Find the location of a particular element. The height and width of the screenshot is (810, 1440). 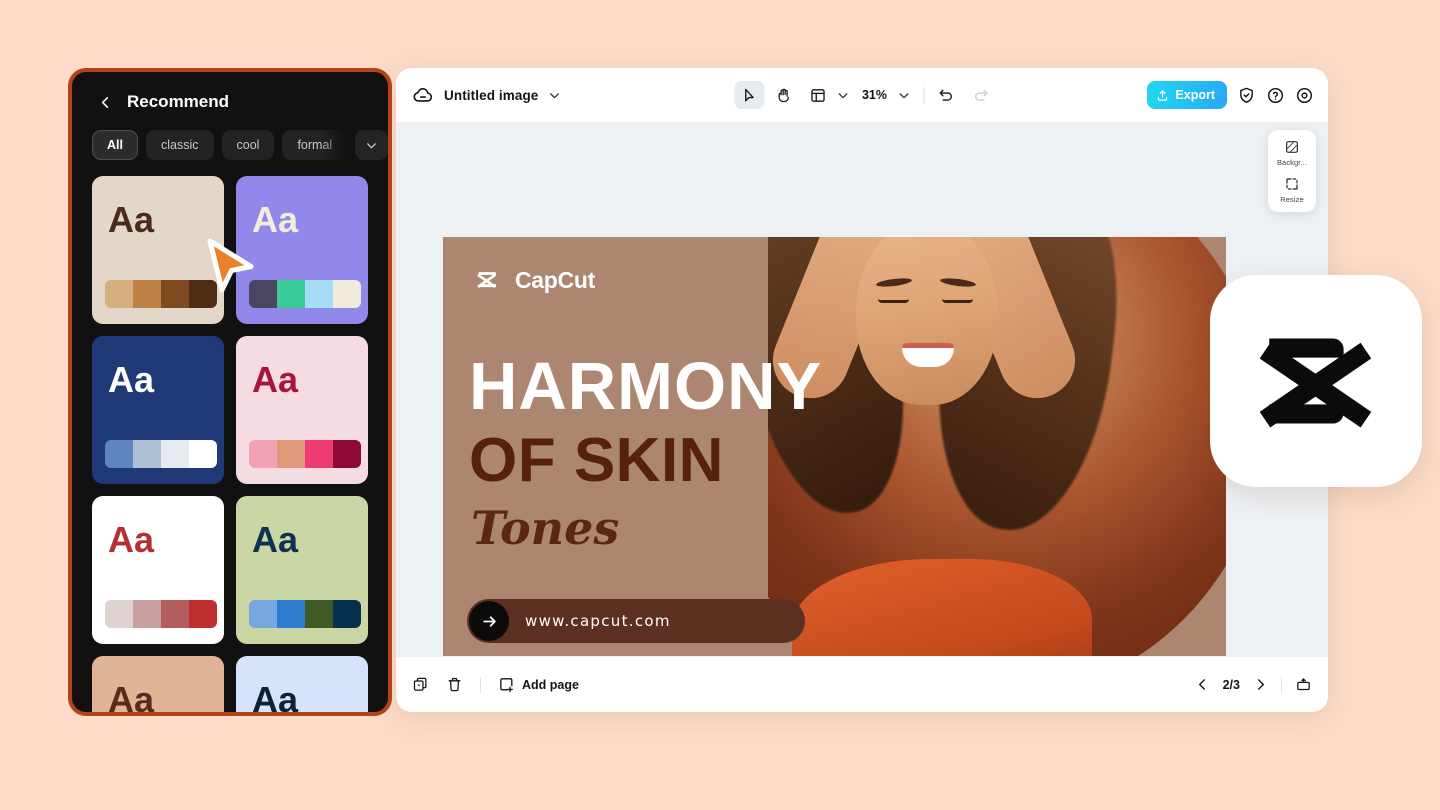

cloud-icon is located at coordinates (423, 95).